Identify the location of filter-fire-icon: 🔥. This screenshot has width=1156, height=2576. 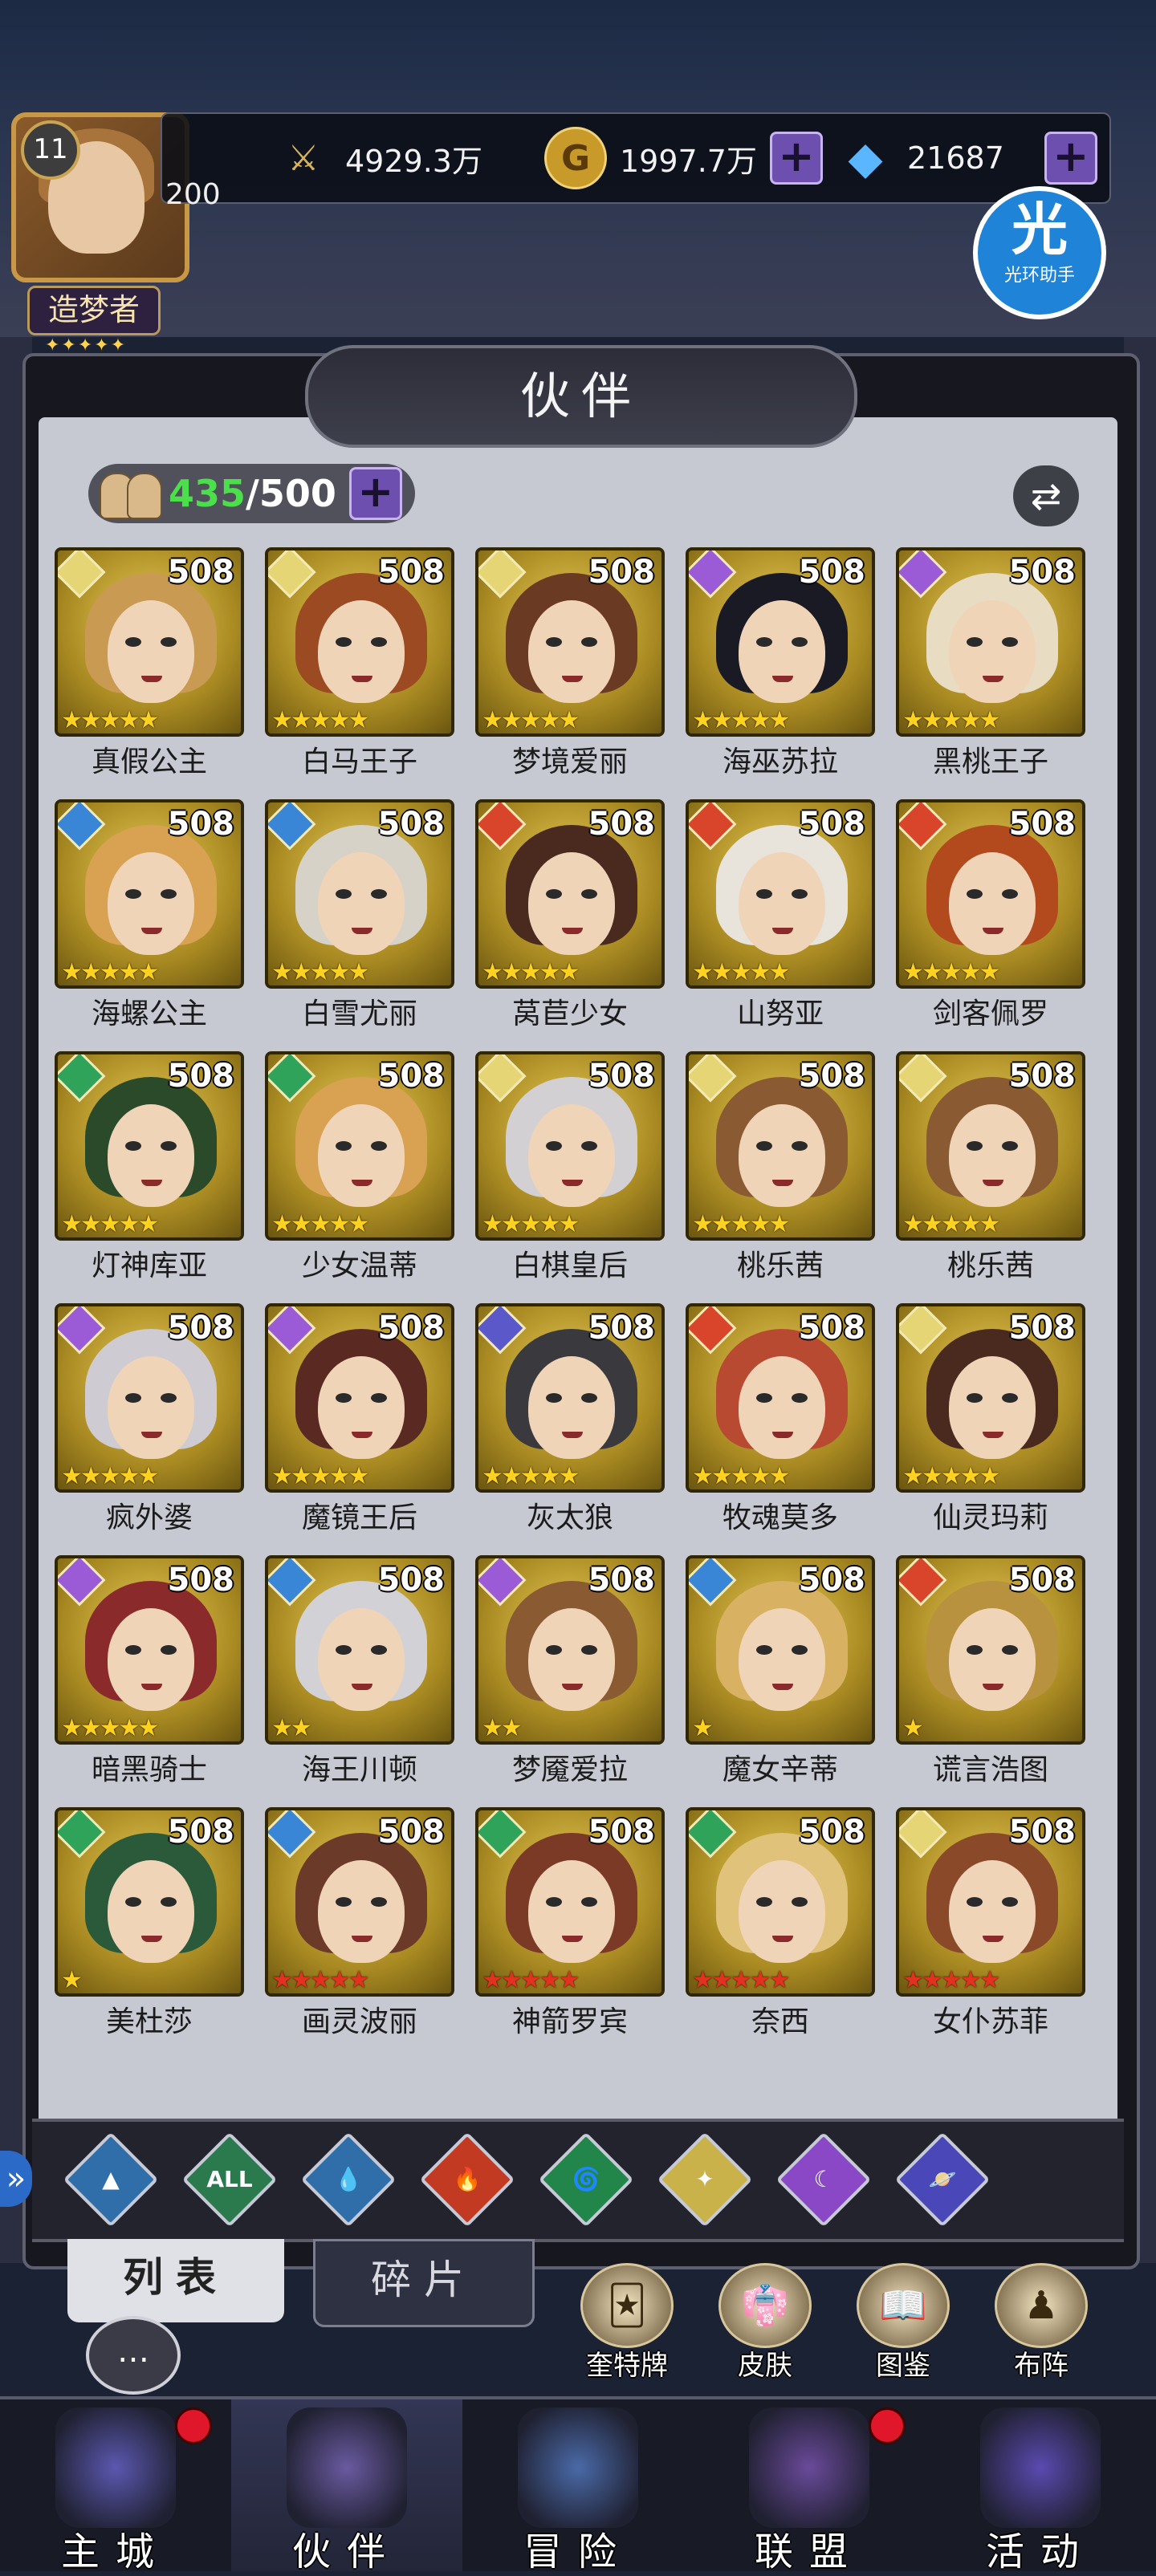
(467, 2179).